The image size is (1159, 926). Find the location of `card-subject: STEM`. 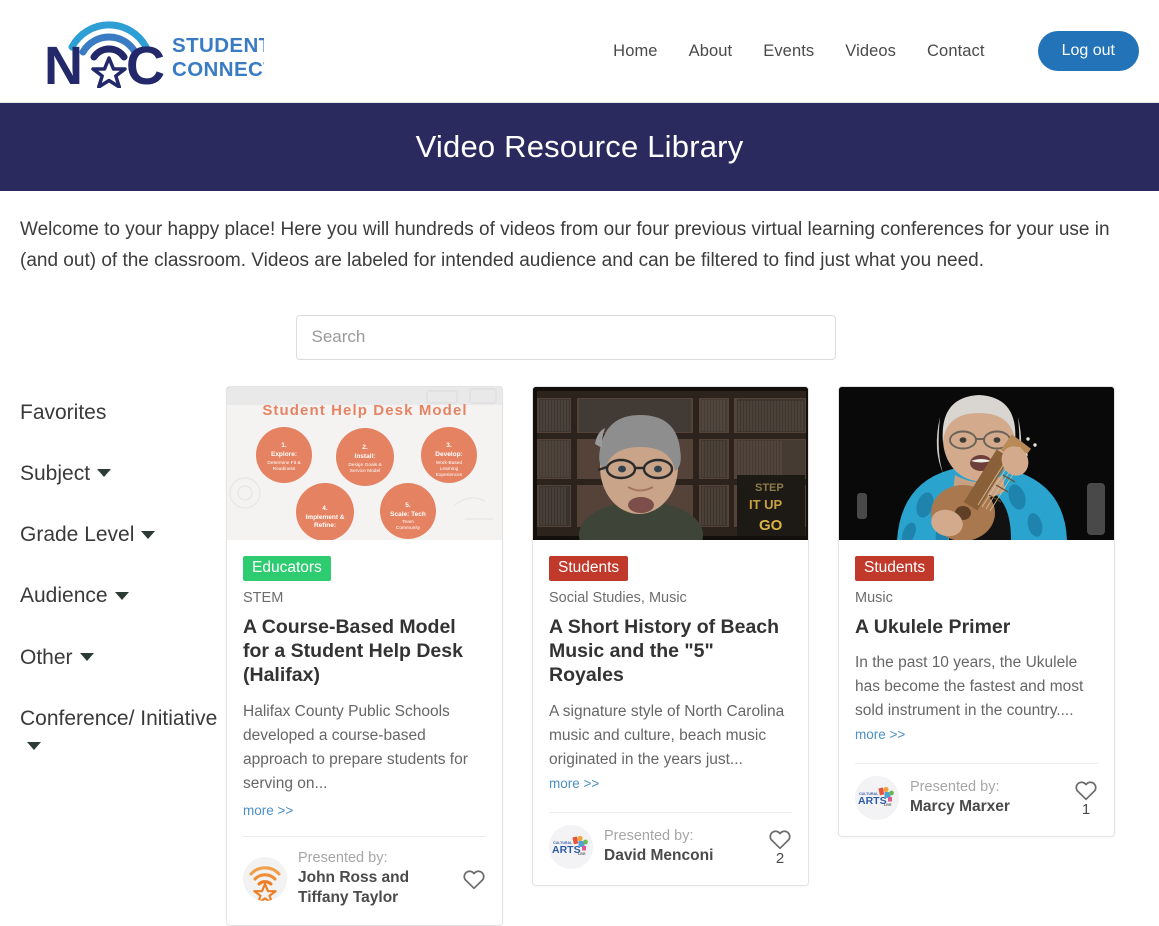

card-subject: STEM is located at coordinates (263, 597).